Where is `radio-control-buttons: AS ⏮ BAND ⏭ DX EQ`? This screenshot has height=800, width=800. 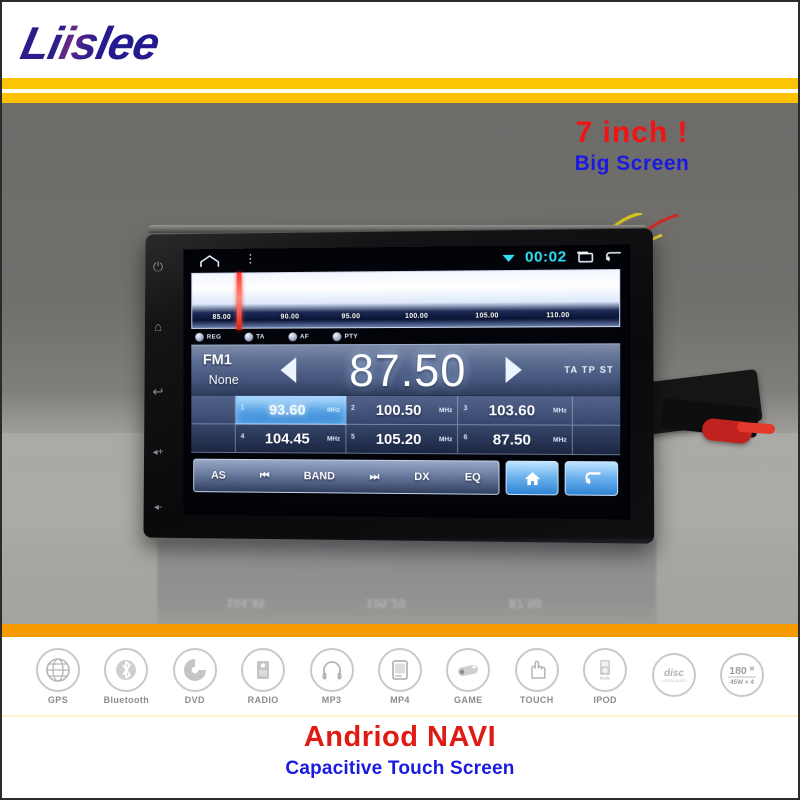 radio-control-buttons: AS ⏮ BAND ⏭ DX EQ is located at coordinates (346, 476).